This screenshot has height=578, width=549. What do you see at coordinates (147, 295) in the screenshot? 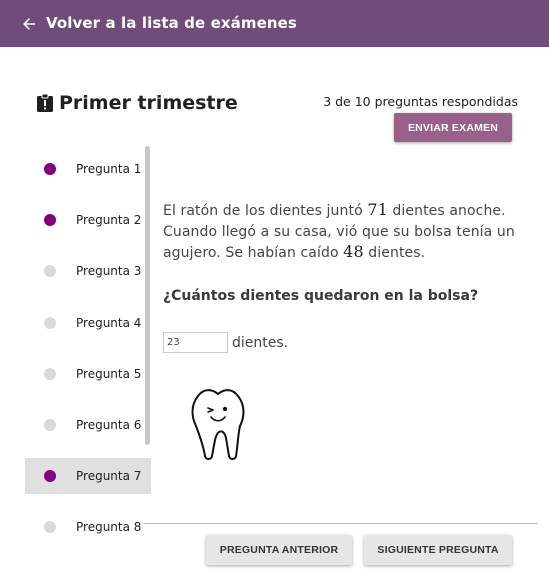
I see `question-list-scrollbar` at bounding box center [147, 295].